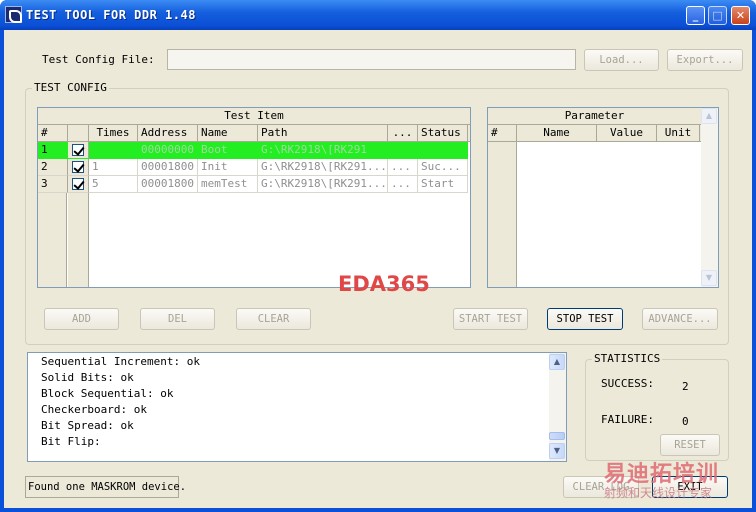 Image resolution: width=756 pixels, height=512 pixels. What do you see at coordinates (168, 150) in the screenshot?
I see `row-address: 00000000` at bounding box center [168, 150].